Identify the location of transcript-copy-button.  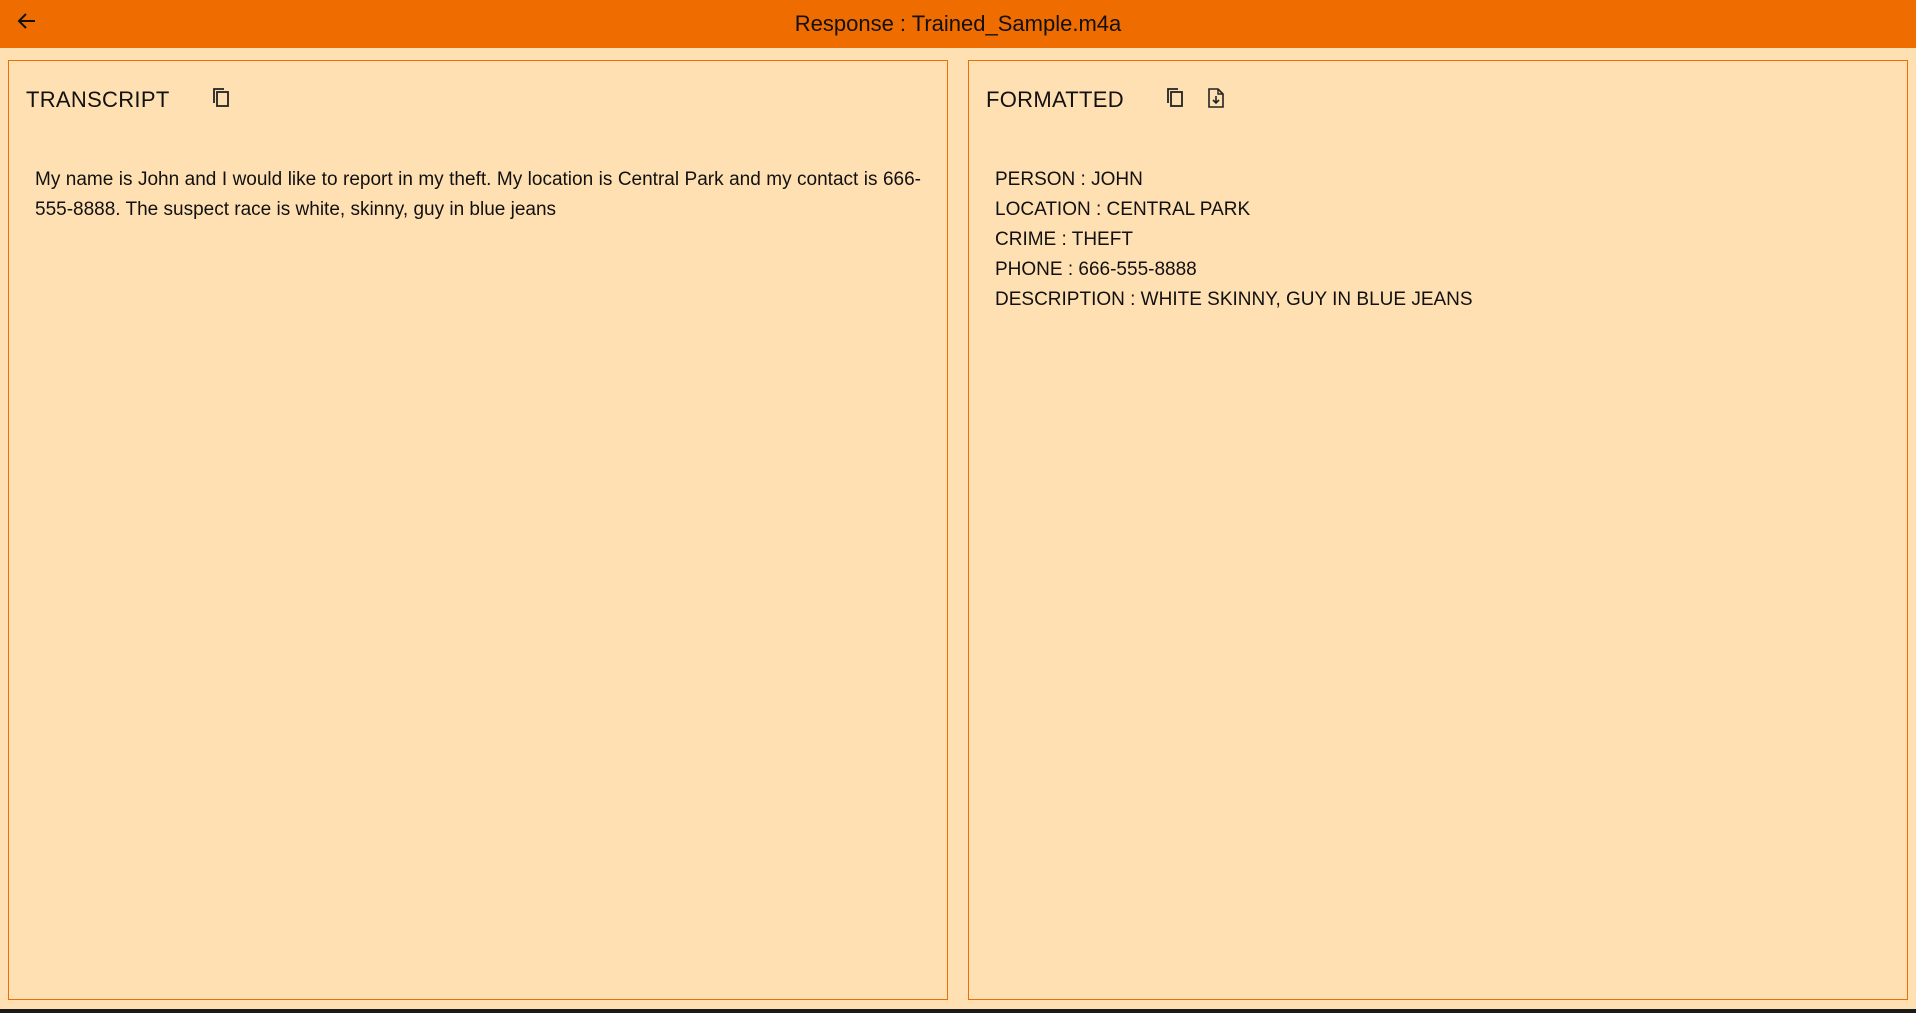
(221, 100).